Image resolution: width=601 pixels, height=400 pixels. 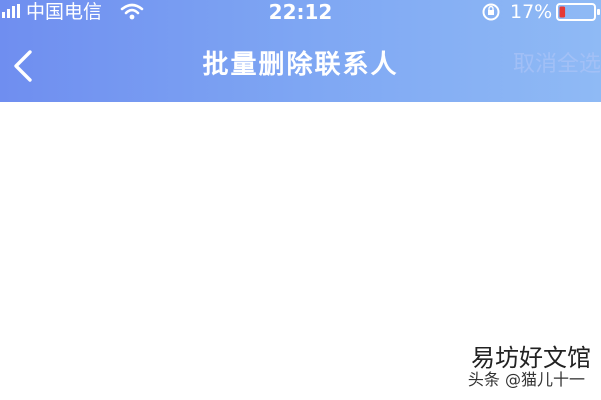 I want to click on cancel-select-all-button: 取消全选, so click(x=546, y=65).